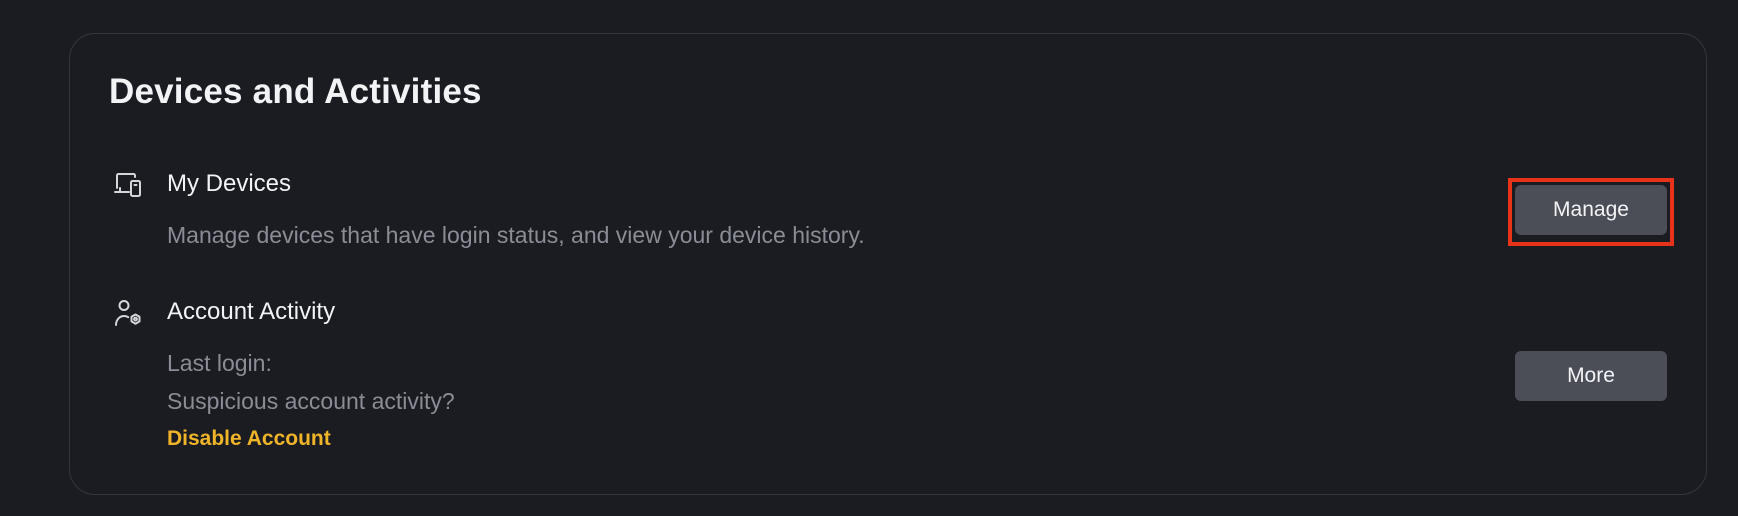  Describe the element at coordinates (219, 363) in the screenshot. I see `last-login-label: Last login:` at that location.